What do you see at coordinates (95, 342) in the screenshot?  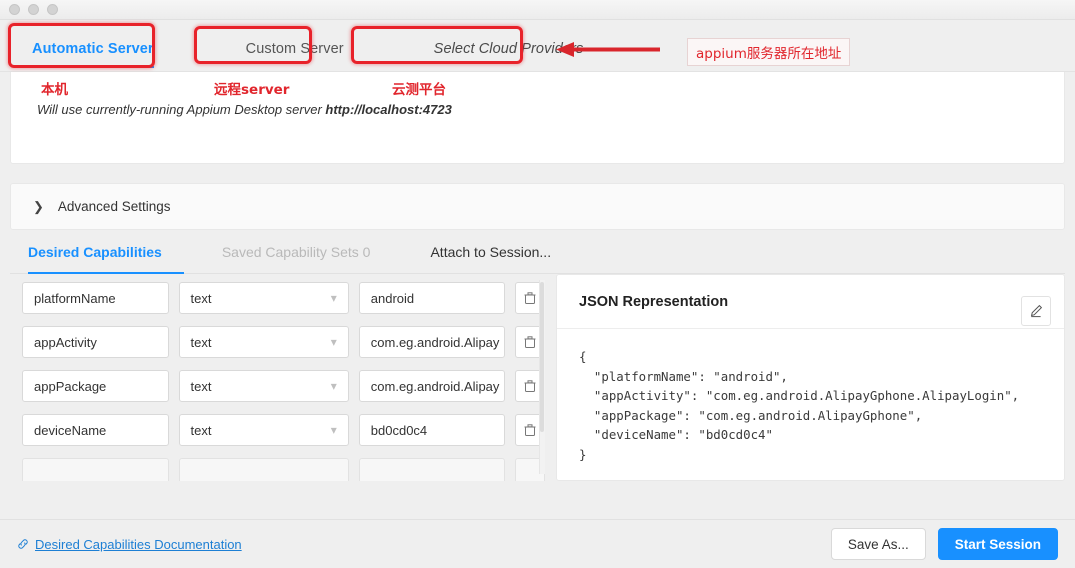 I see `capability-name-input: appActivity` at bounding box center [95, 342].